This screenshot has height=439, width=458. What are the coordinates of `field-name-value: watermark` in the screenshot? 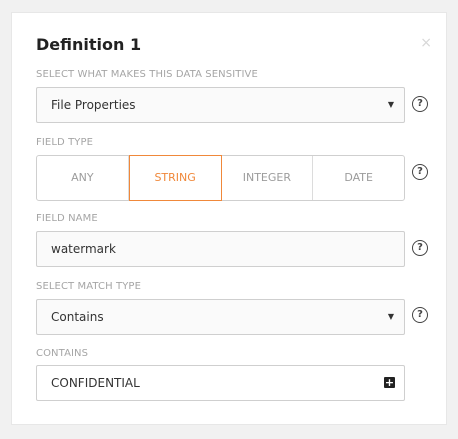 It's located at (83, 249).